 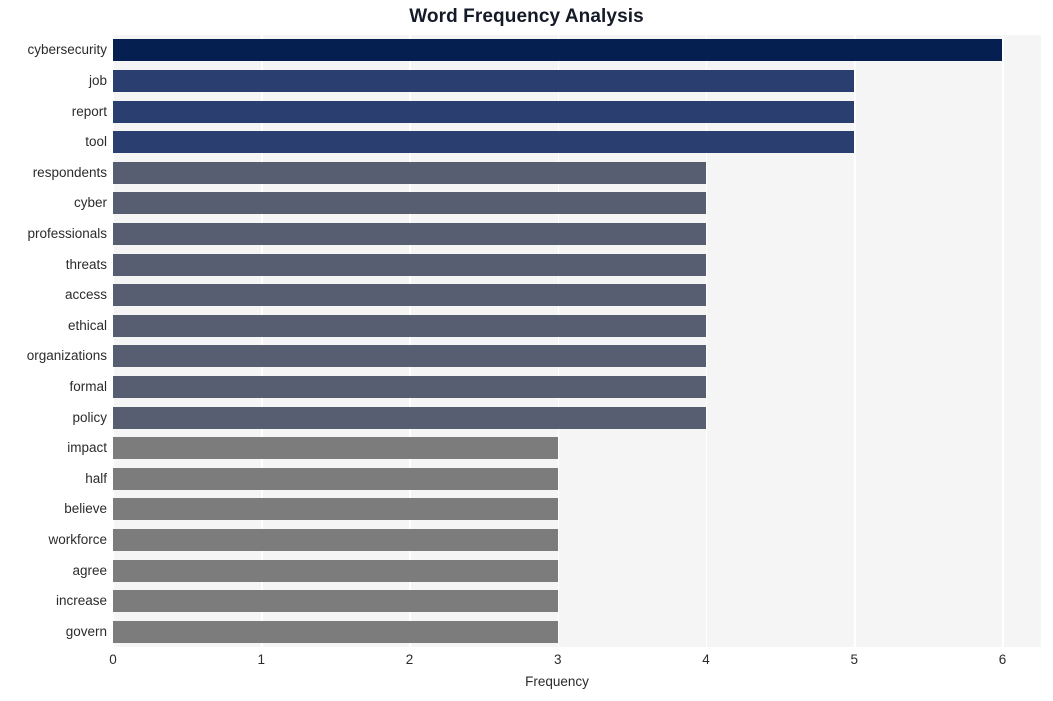 What do you see at coordinates (409, 659) in the screenshot?
I see `x-tick-label-2: 2` at bounding box center [409, 659].